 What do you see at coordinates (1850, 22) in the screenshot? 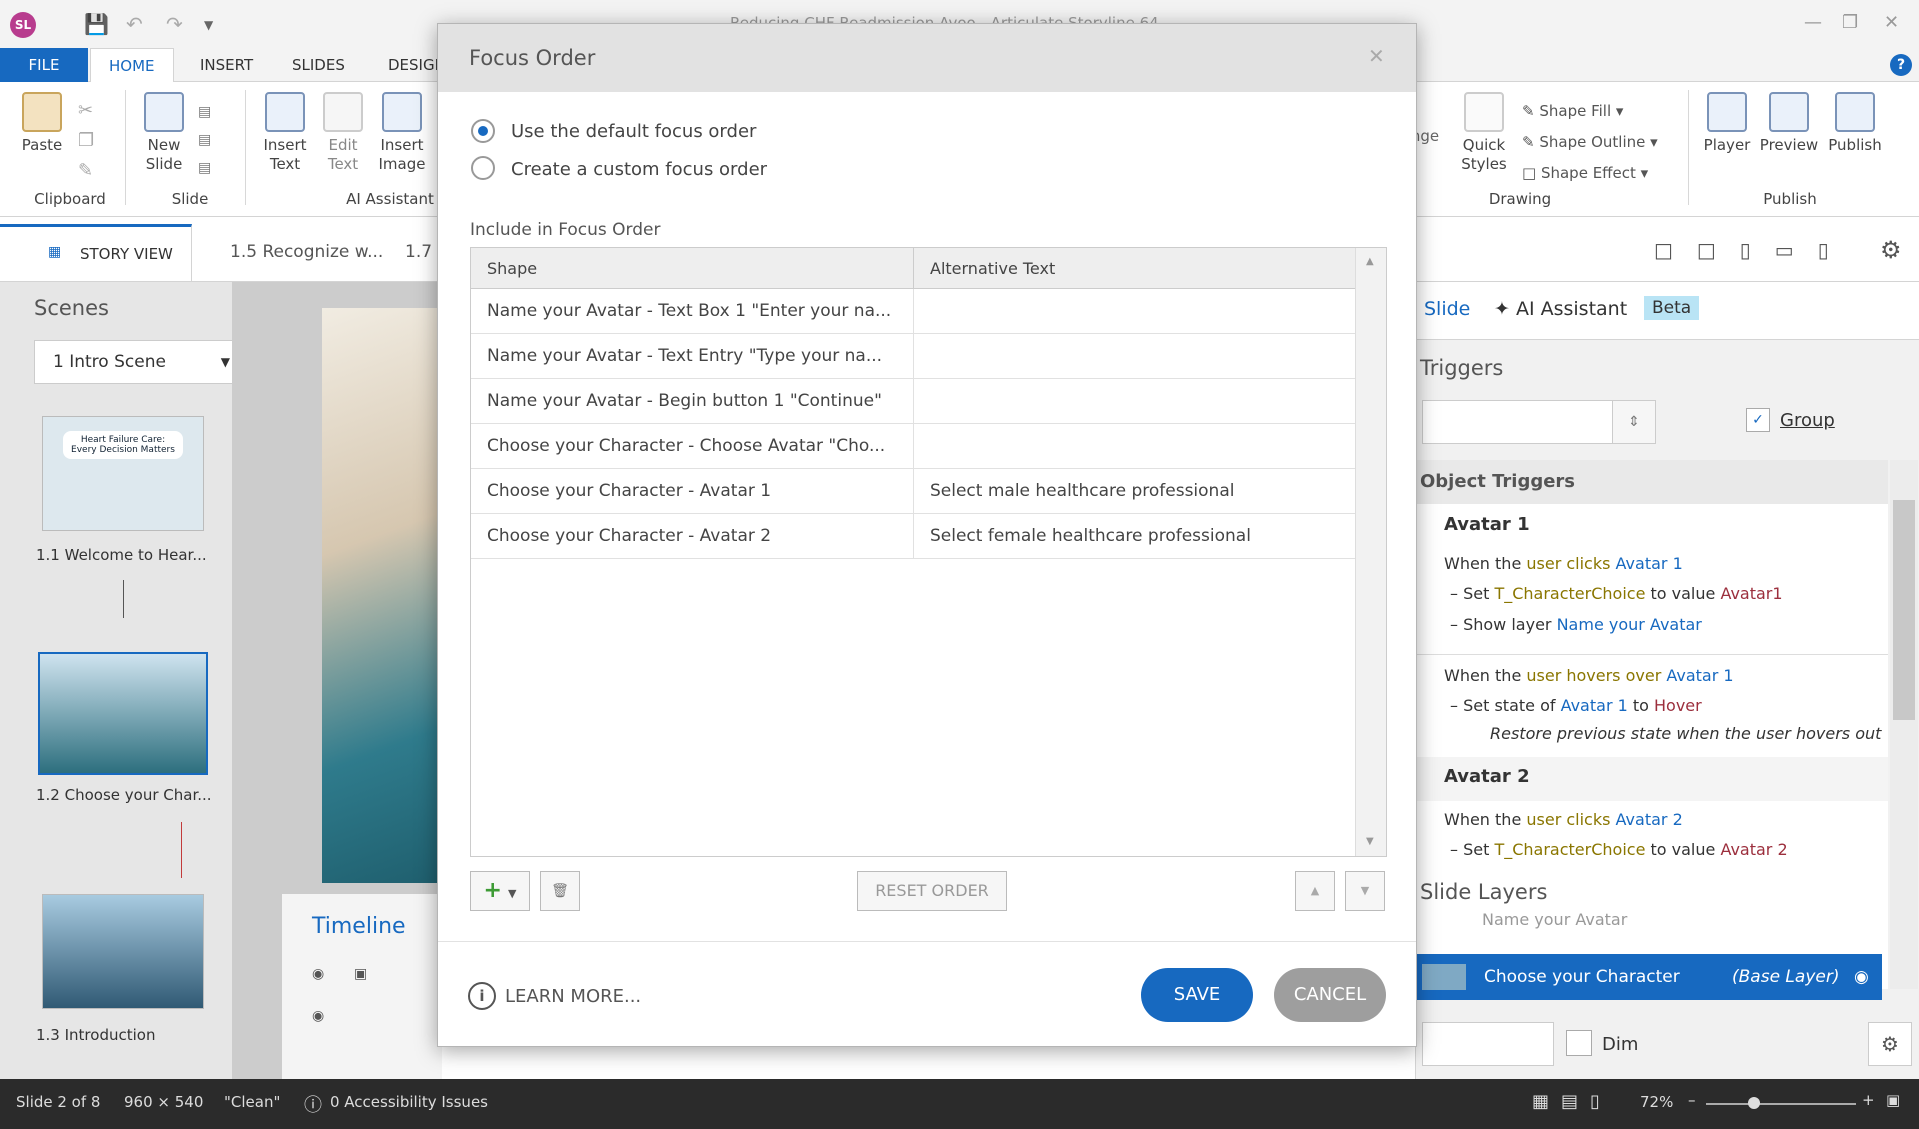
I see `restore-icon: ❐` at bounding box center [1850, 22].